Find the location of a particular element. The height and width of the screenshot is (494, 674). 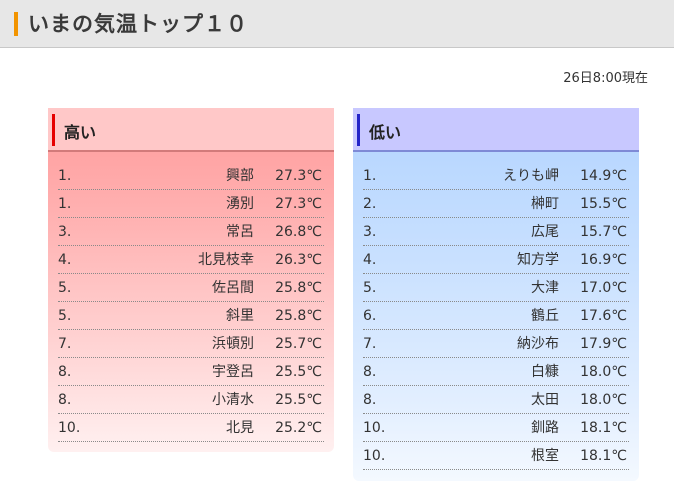

ranking-row: 1. 興部 27.3℃ is located at coordinates (191, 176).